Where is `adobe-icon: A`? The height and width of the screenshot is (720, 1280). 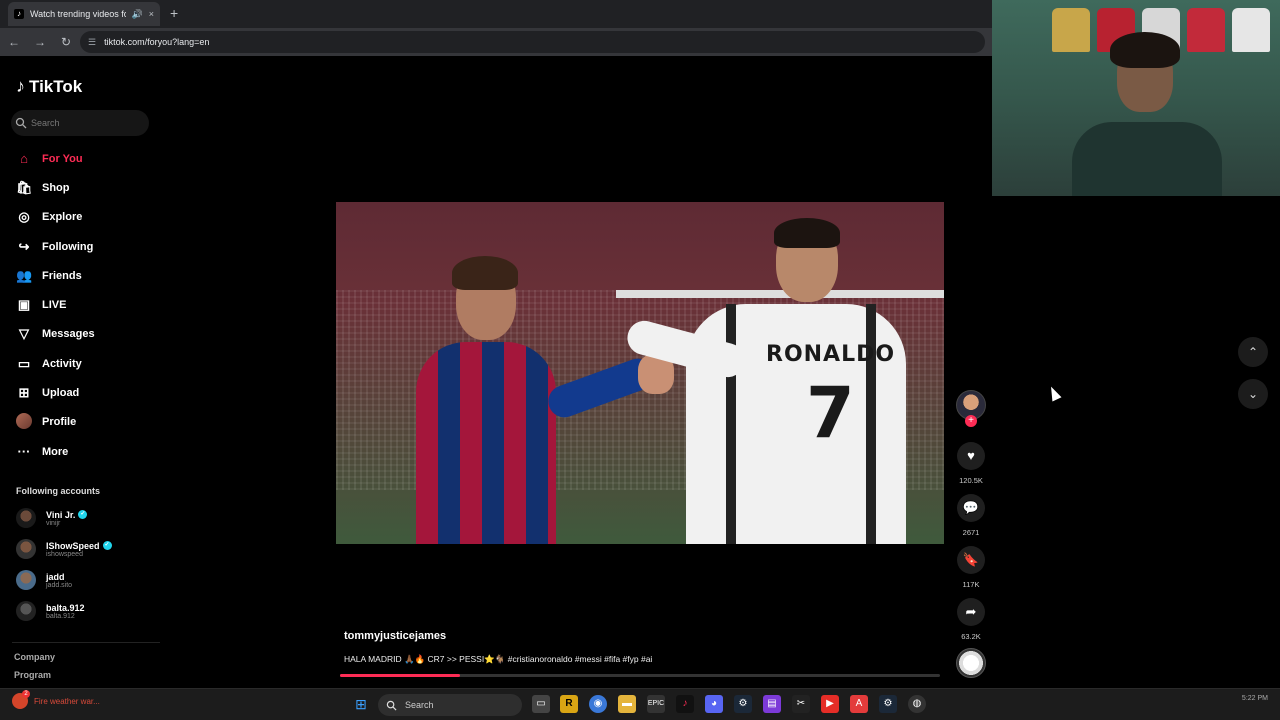 adobe-icon: A is located at coordinates (859, 704).